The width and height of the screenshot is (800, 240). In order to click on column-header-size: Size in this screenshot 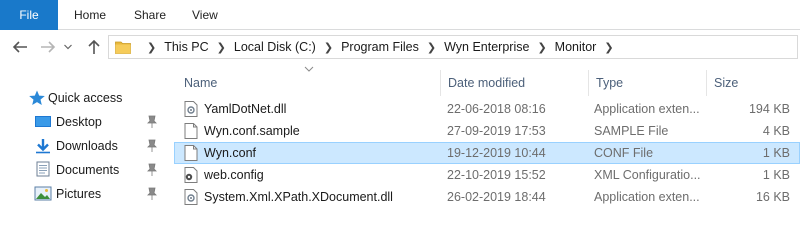, I will do `click(748, 83)`.